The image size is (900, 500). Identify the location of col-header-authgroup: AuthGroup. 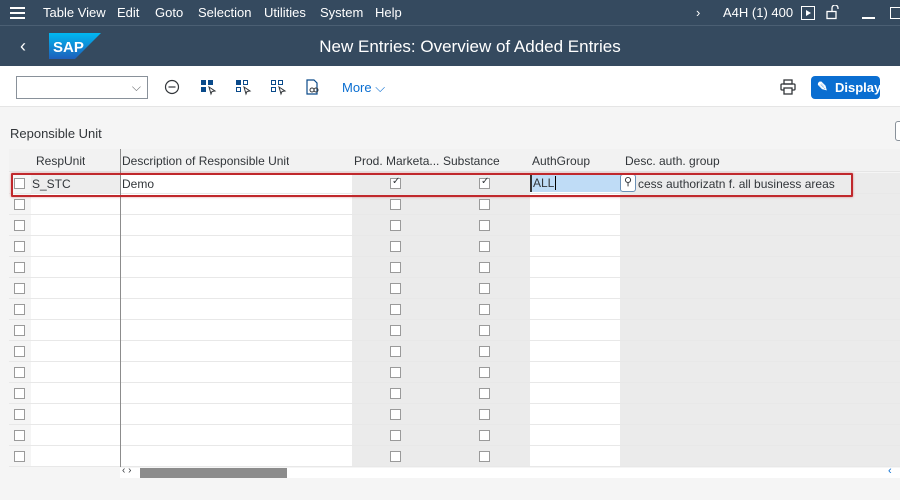
(561, 161).